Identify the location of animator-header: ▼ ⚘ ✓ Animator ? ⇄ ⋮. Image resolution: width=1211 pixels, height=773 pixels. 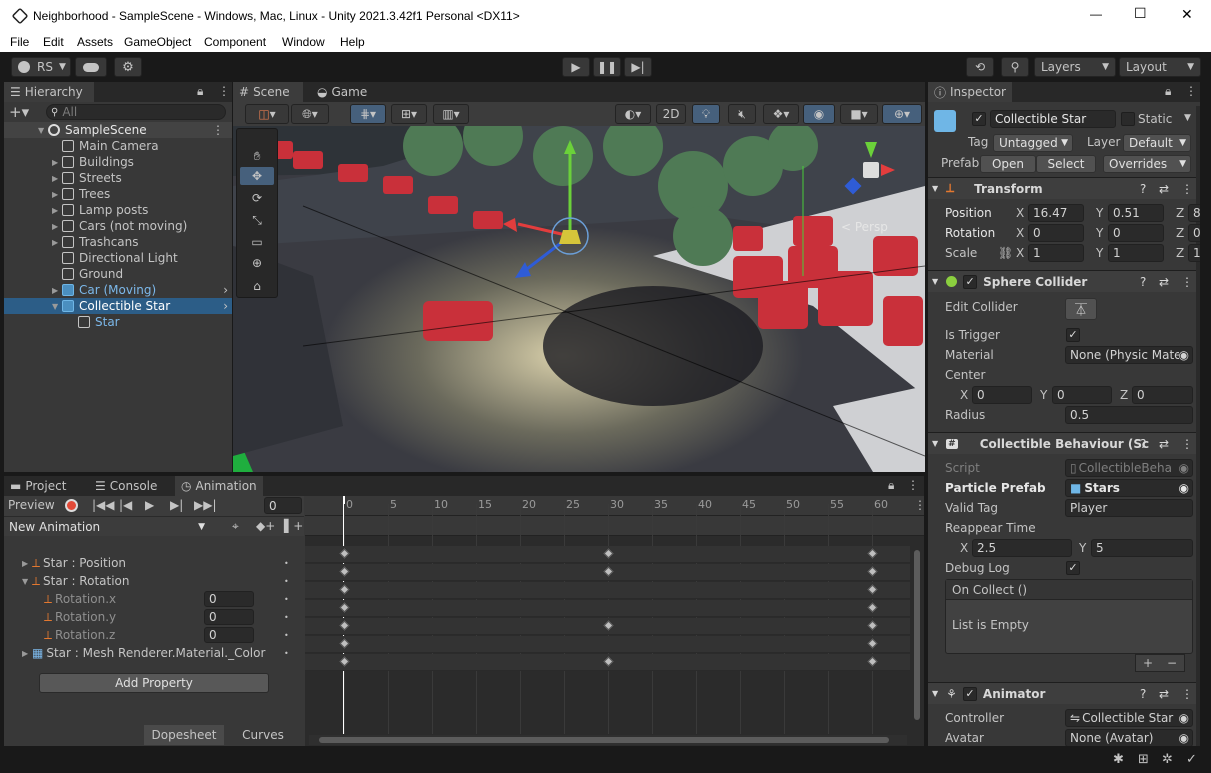
(1064, 693).